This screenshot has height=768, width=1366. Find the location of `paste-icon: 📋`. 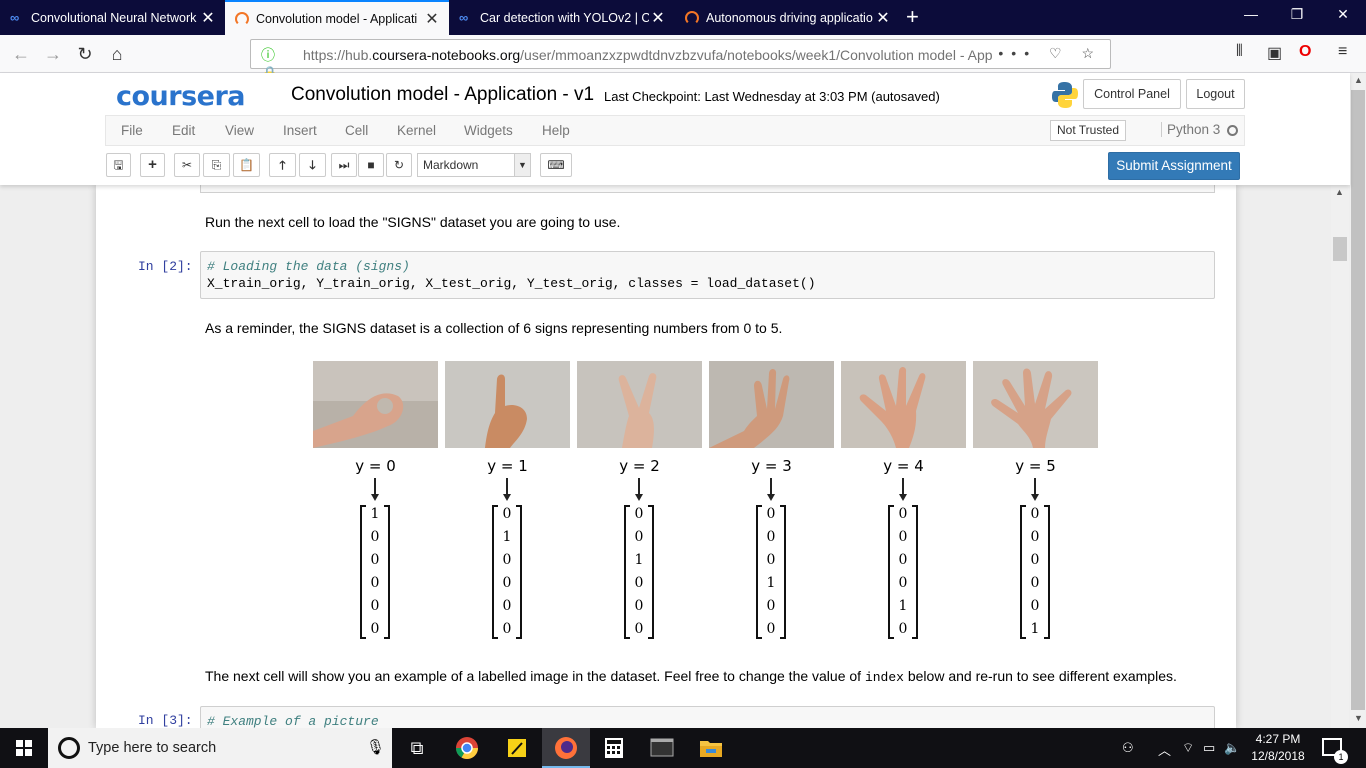

paste-icon: 📋 is located at coordinates (246, 165).